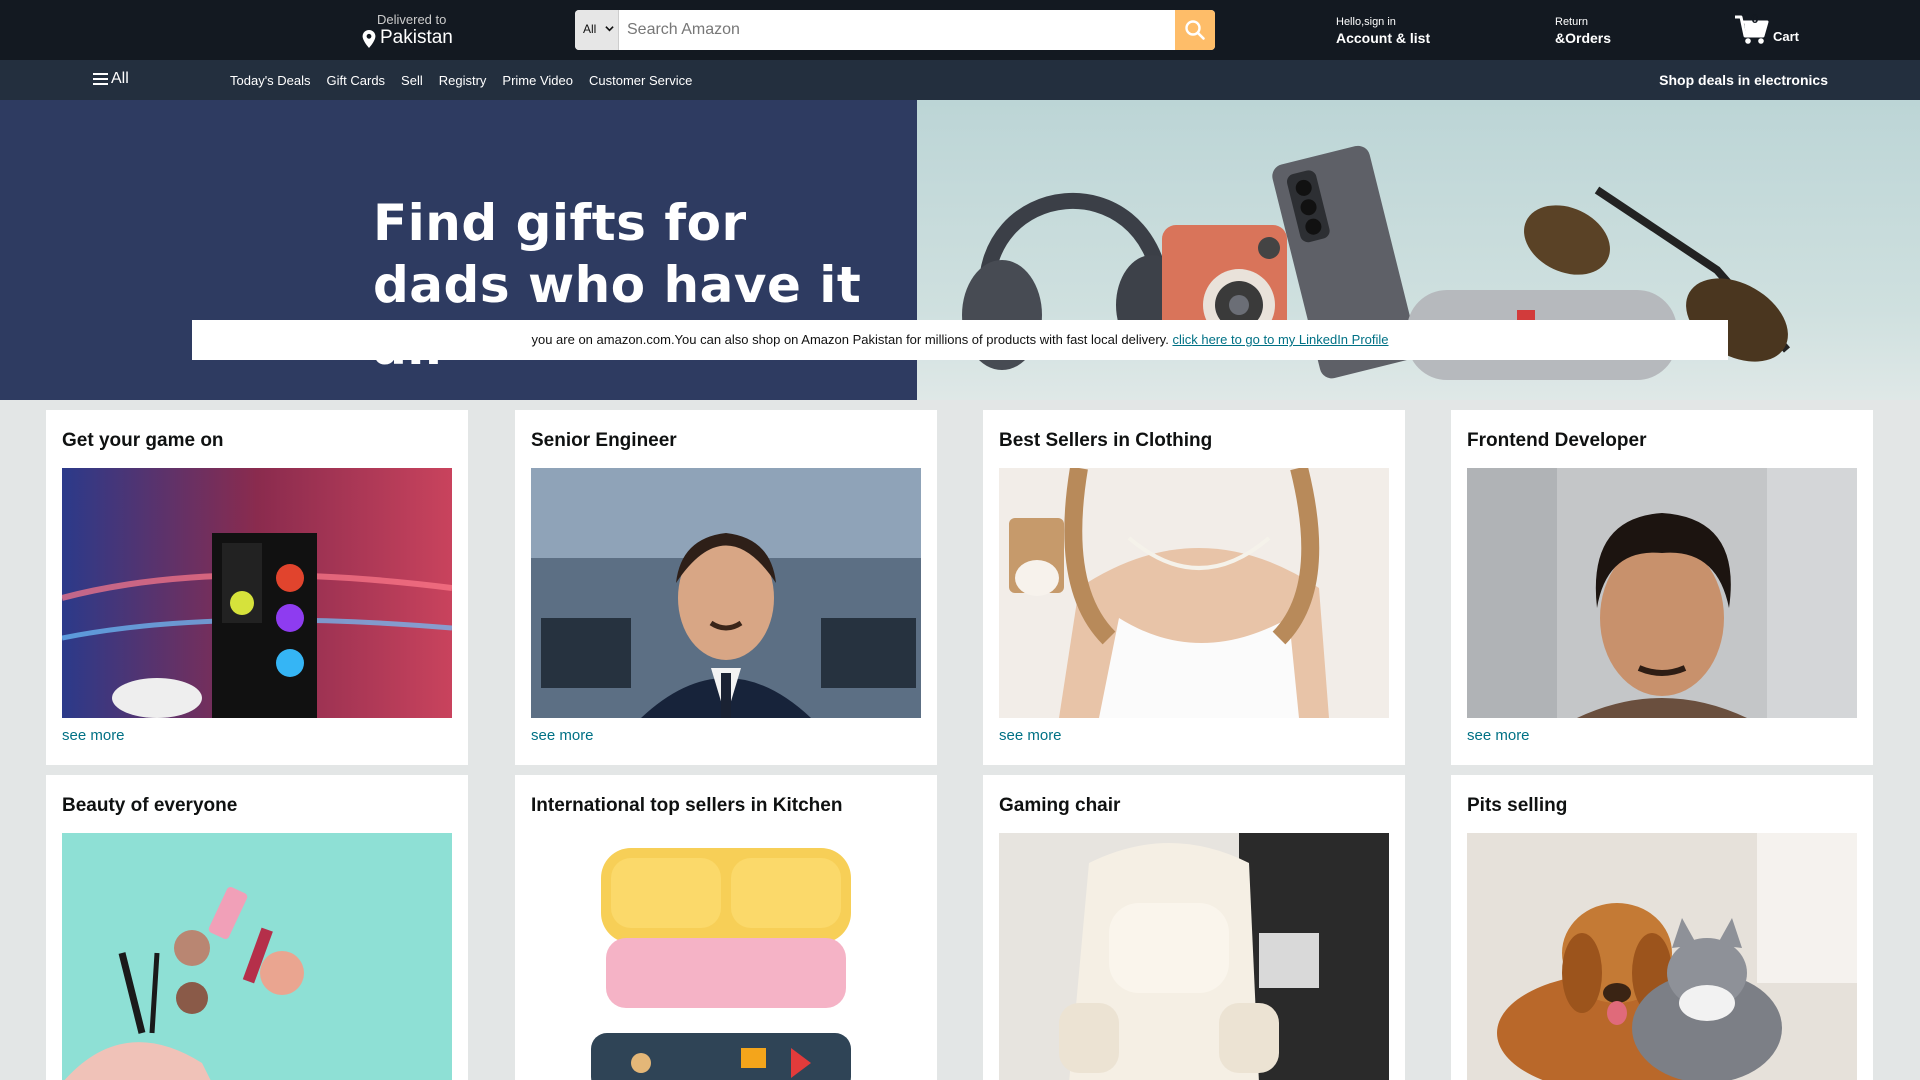 The image size is (1920, 1080). I want to click on all-menu-button: All, so click(111, 79).